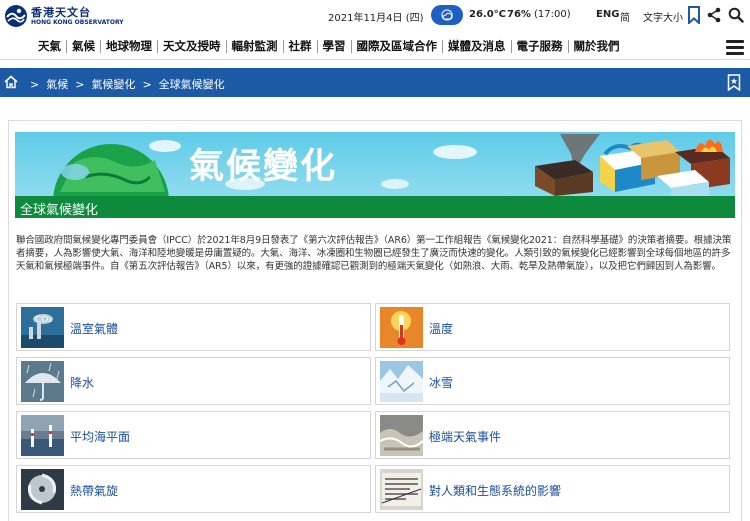 The width and height of the screenshot is (750, 521). I want to click on nav-astronomy-time: 天文及授時, so click(191, 46).